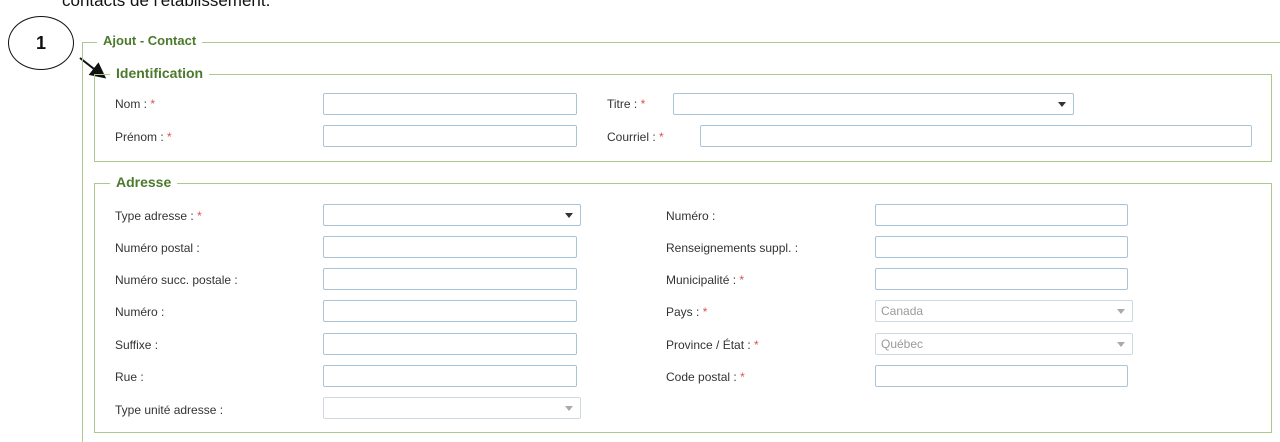 This screenshot has height=442, width=1280. Describe the element at coordinates (691, 216) in the screenshot. I see `numero-right-label: Numéro :` at that location.